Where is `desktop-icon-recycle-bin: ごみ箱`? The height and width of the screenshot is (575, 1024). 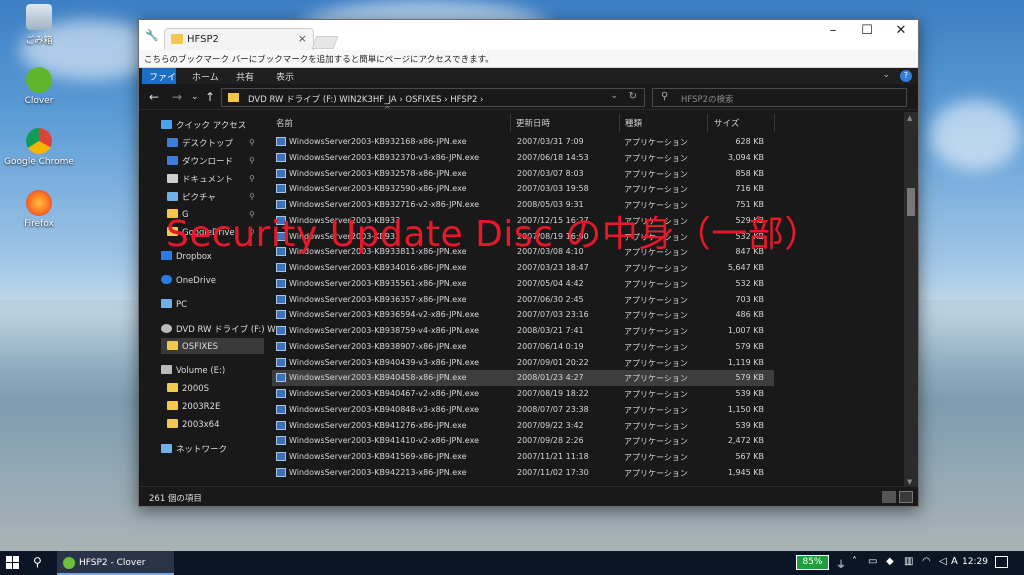
desktop-icon-recycle-bin: ごみ箱 is located at coordinates (39, 25).